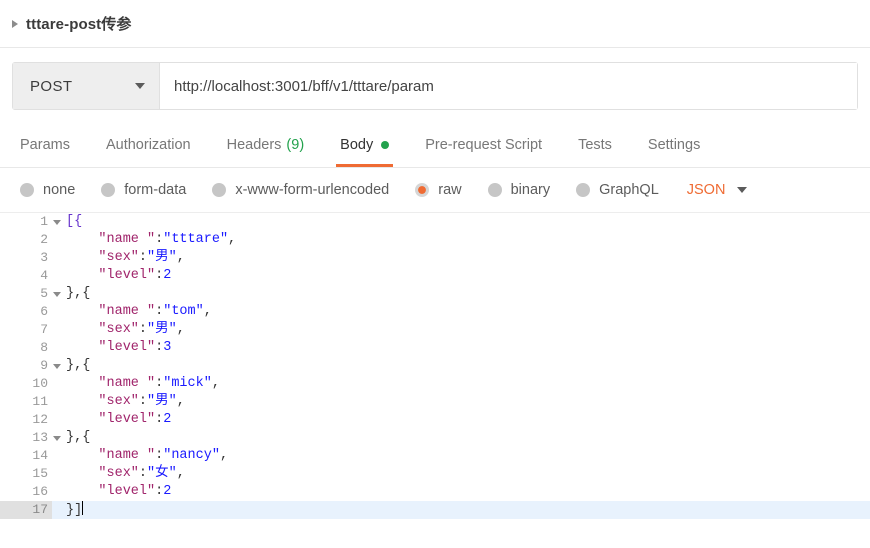 This screenshot has width=870, height=548. What do you see at coordinates (385, 144) in the screenshot?
I see `body-present-dot-icon` at bounding box center [385, 144].